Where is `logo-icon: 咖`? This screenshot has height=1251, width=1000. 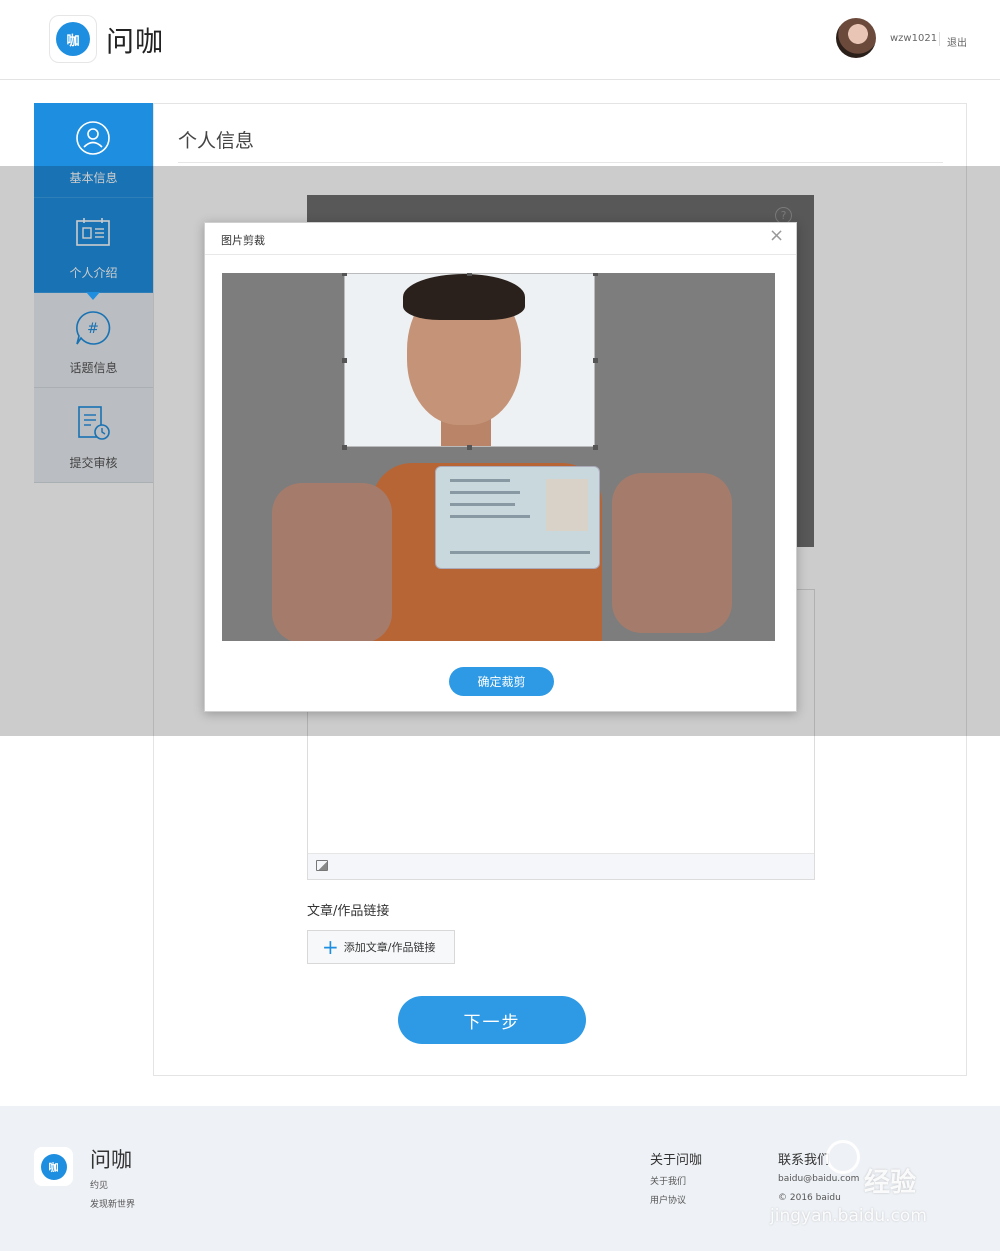
logo-icon: 咖 is located at coordinates (73, 39).